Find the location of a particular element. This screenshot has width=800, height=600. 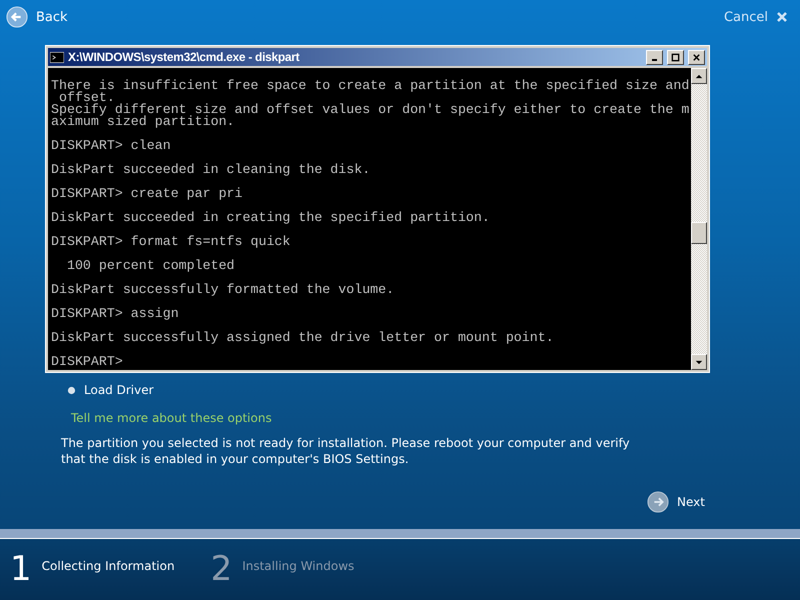

error-message: The partition you selected is not ready for installation. Please reboot your computer and verify that the disk is enabled in your computer's BIOS Settings. is located at coordinates (346, 451).